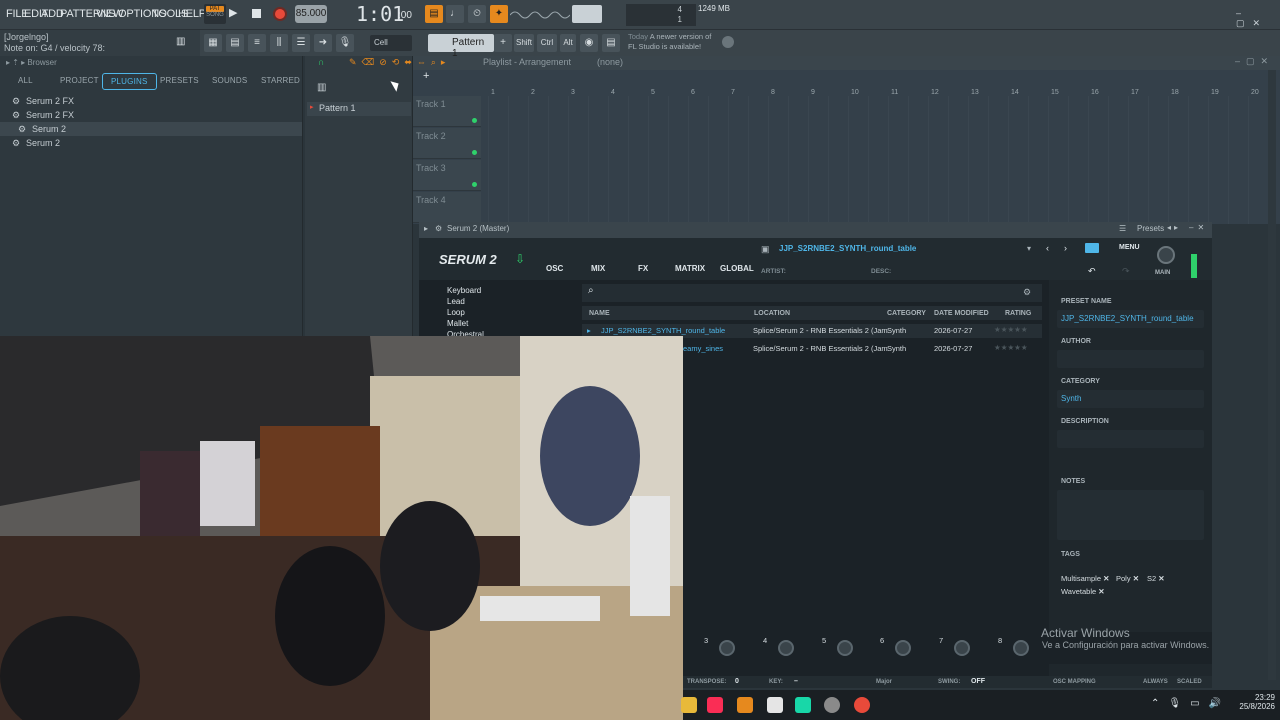 This screenshot has width=1280, height=720. Describe the element at coordinates (775, 705) in the screenshot. I see `capcut-icon` at that location.